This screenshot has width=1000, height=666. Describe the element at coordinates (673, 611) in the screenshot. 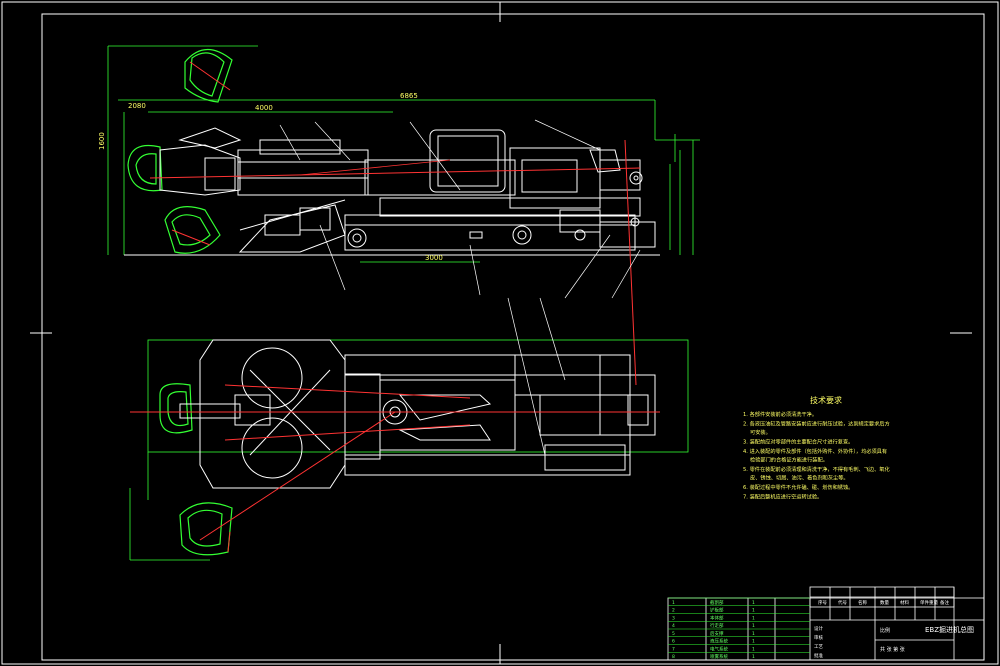

I see `tb-row-no: 2` at that location.